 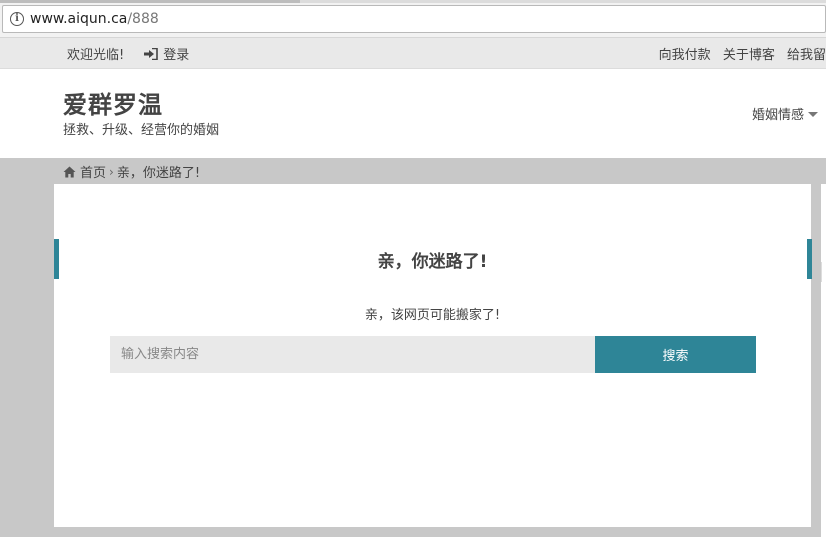 What do you see at coordinates (151, 53) in the screenshot?
I see `sign-in-icon` at bounding box center [151, 53].